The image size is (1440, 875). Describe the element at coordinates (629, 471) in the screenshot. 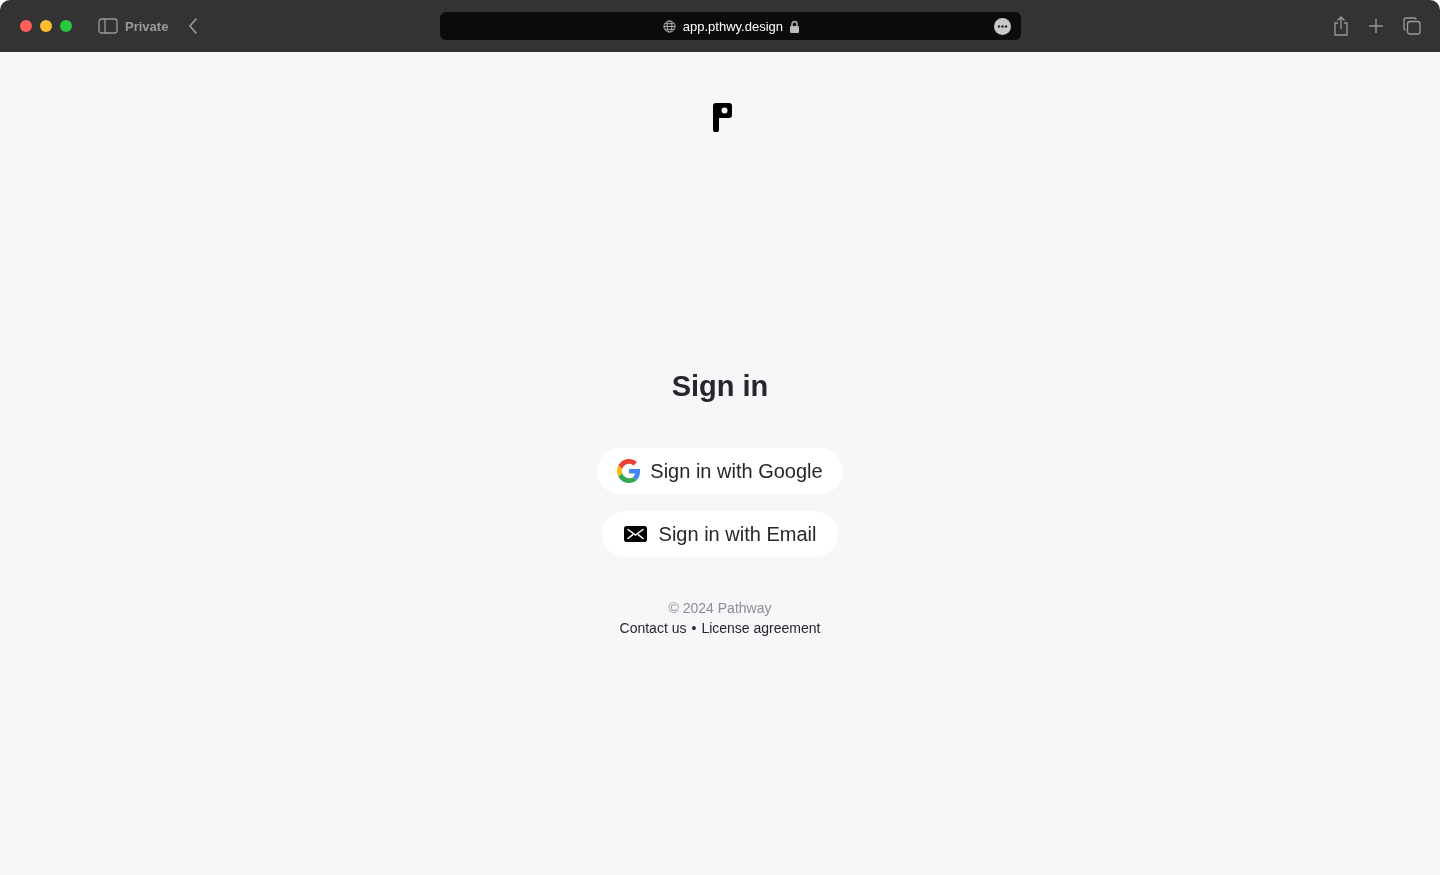

I see `google-icon` at that location.